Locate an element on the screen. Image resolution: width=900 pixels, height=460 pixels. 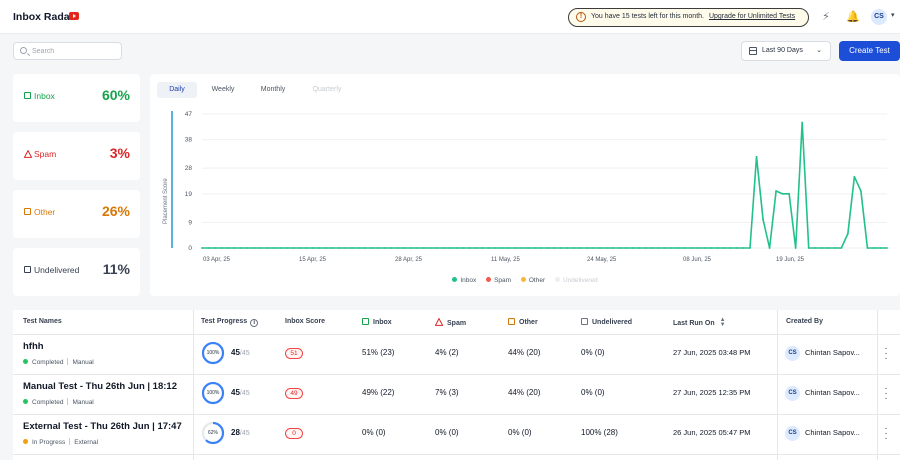
last-run-cell: 27 Jun, 2025 03:48 PM is located at coordinates (712, 352).